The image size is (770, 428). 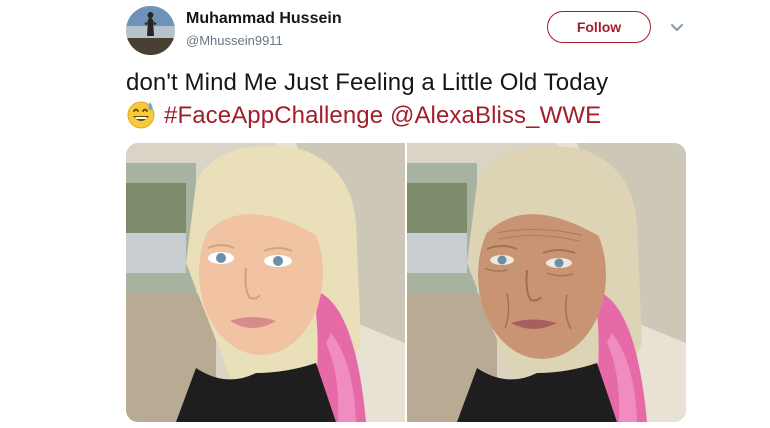 What do you see at coordinates (599, 27) in the screenshot?
I see `follow-button: Follow` at bounding box center [599, 27].